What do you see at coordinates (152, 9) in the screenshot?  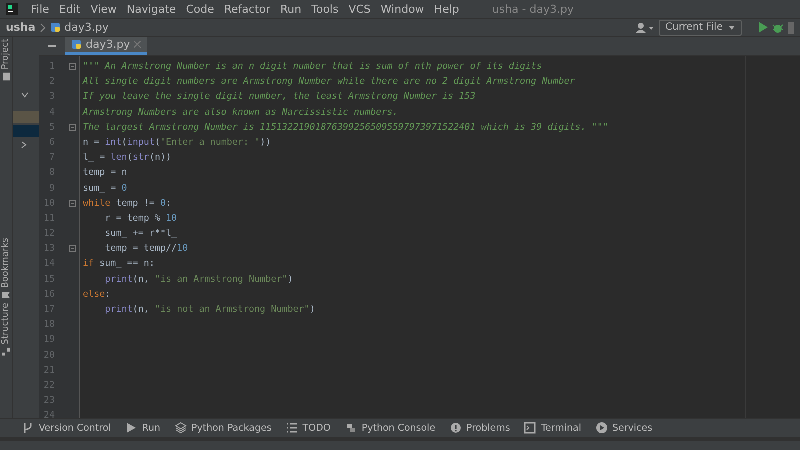 I see `menu-item: Navigate` at bounding box center [152, 9].